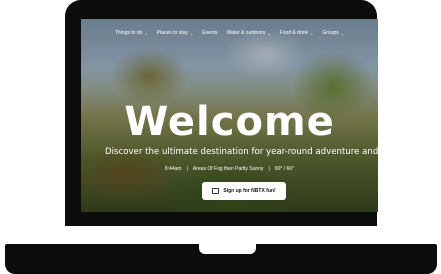  I want to click on signup-button-label: Sign up for NBTX fun!, so click(249, 191).